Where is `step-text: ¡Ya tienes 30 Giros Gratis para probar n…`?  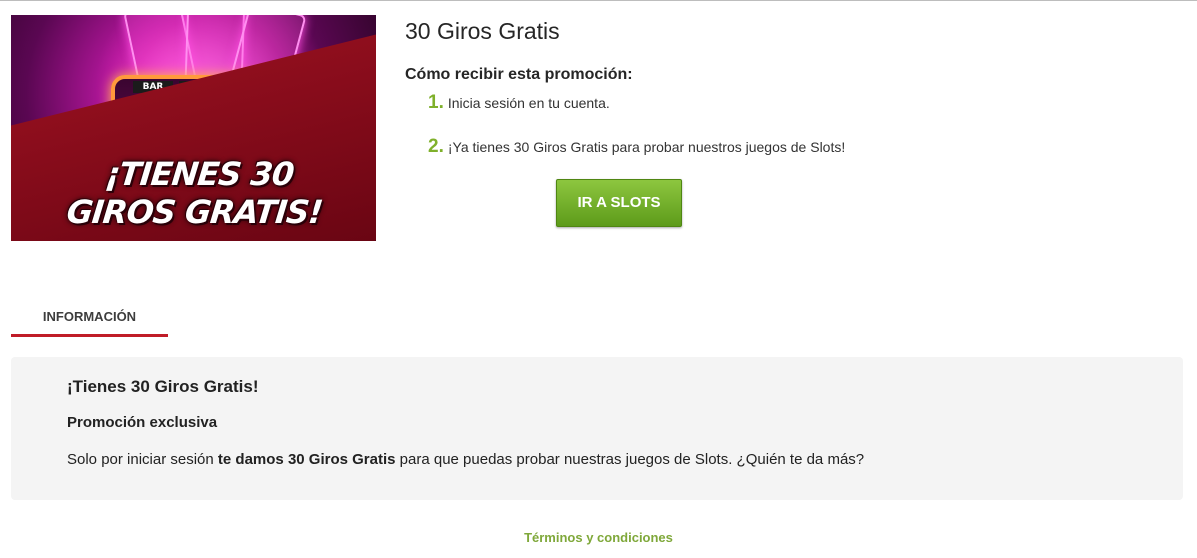
step-text: ¡Ya tienes 30 Giros Gratis para probar n… is located at coordinates (646, 147).